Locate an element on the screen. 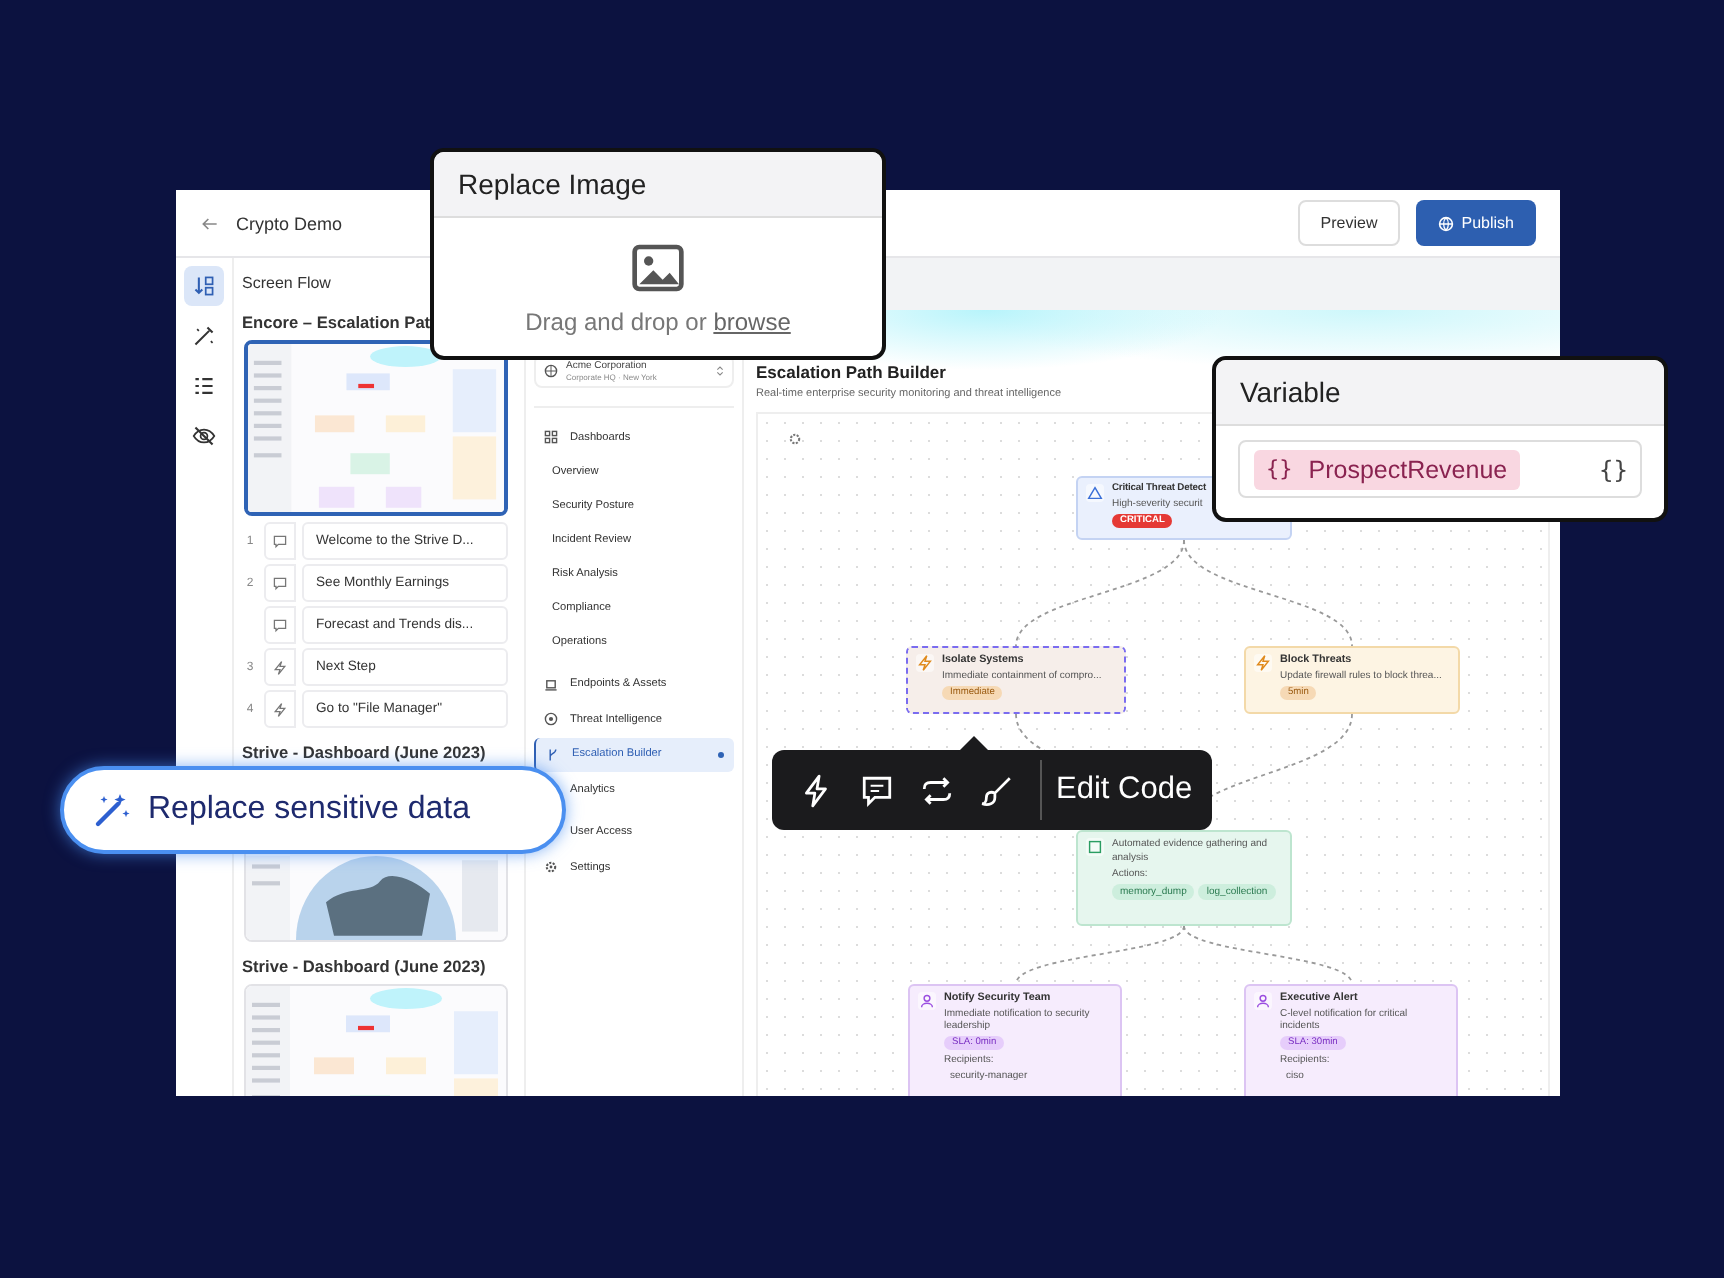 The height and width of the screenshot is (1278, 1724). magic-wand-icon is located at coordinates (112, 810).